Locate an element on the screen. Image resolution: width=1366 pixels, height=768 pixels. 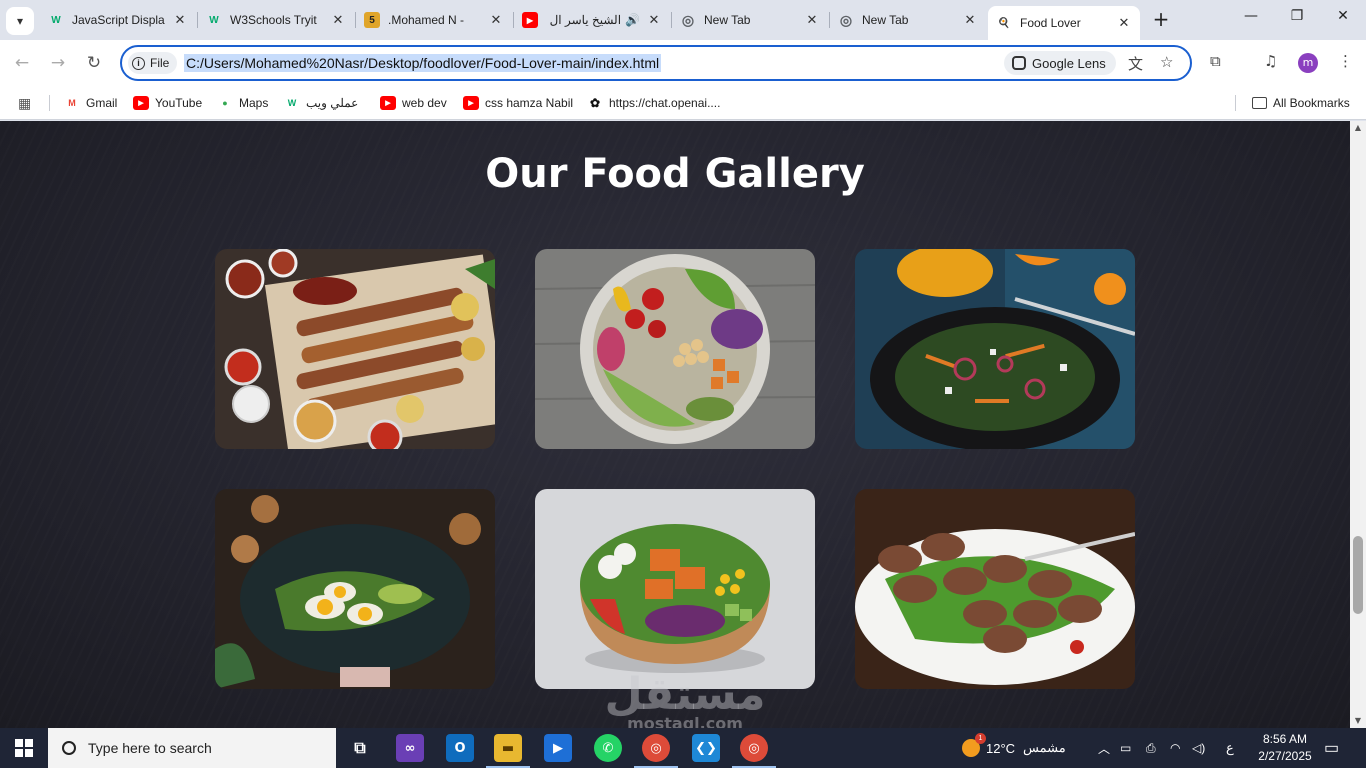
tab-food-lover: 🍳 Food Lover ✕ is located at coordinates (1064, 23).